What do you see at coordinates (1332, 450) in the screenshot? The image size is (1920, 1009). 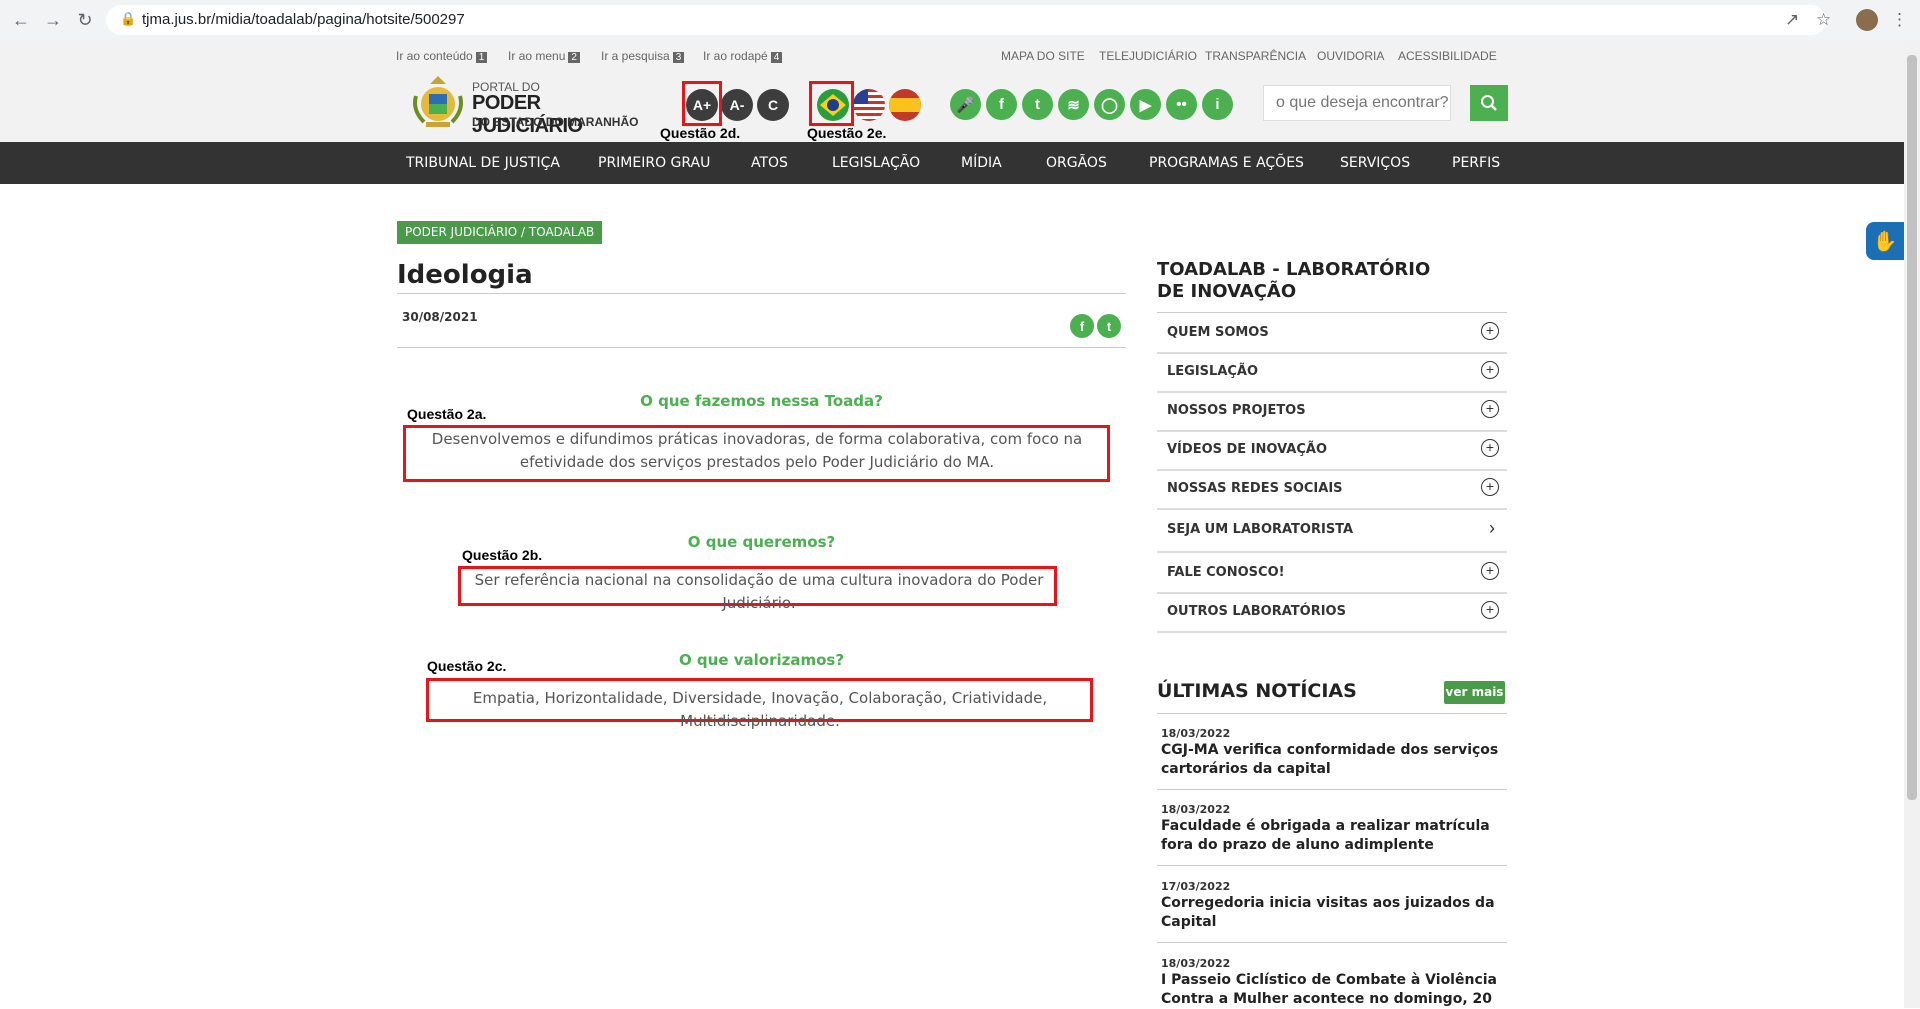 I see `sidebar-item-videos-de-inovacao: VÍDEOS DE INOVAÇÃO +` at bounding box center [1332, 450].